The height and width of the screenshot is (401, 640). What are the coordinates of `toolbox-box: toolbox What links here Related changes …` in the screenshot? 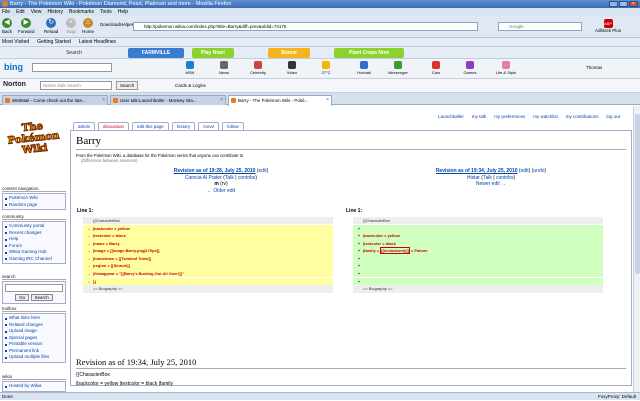 It's located at (34, 334).